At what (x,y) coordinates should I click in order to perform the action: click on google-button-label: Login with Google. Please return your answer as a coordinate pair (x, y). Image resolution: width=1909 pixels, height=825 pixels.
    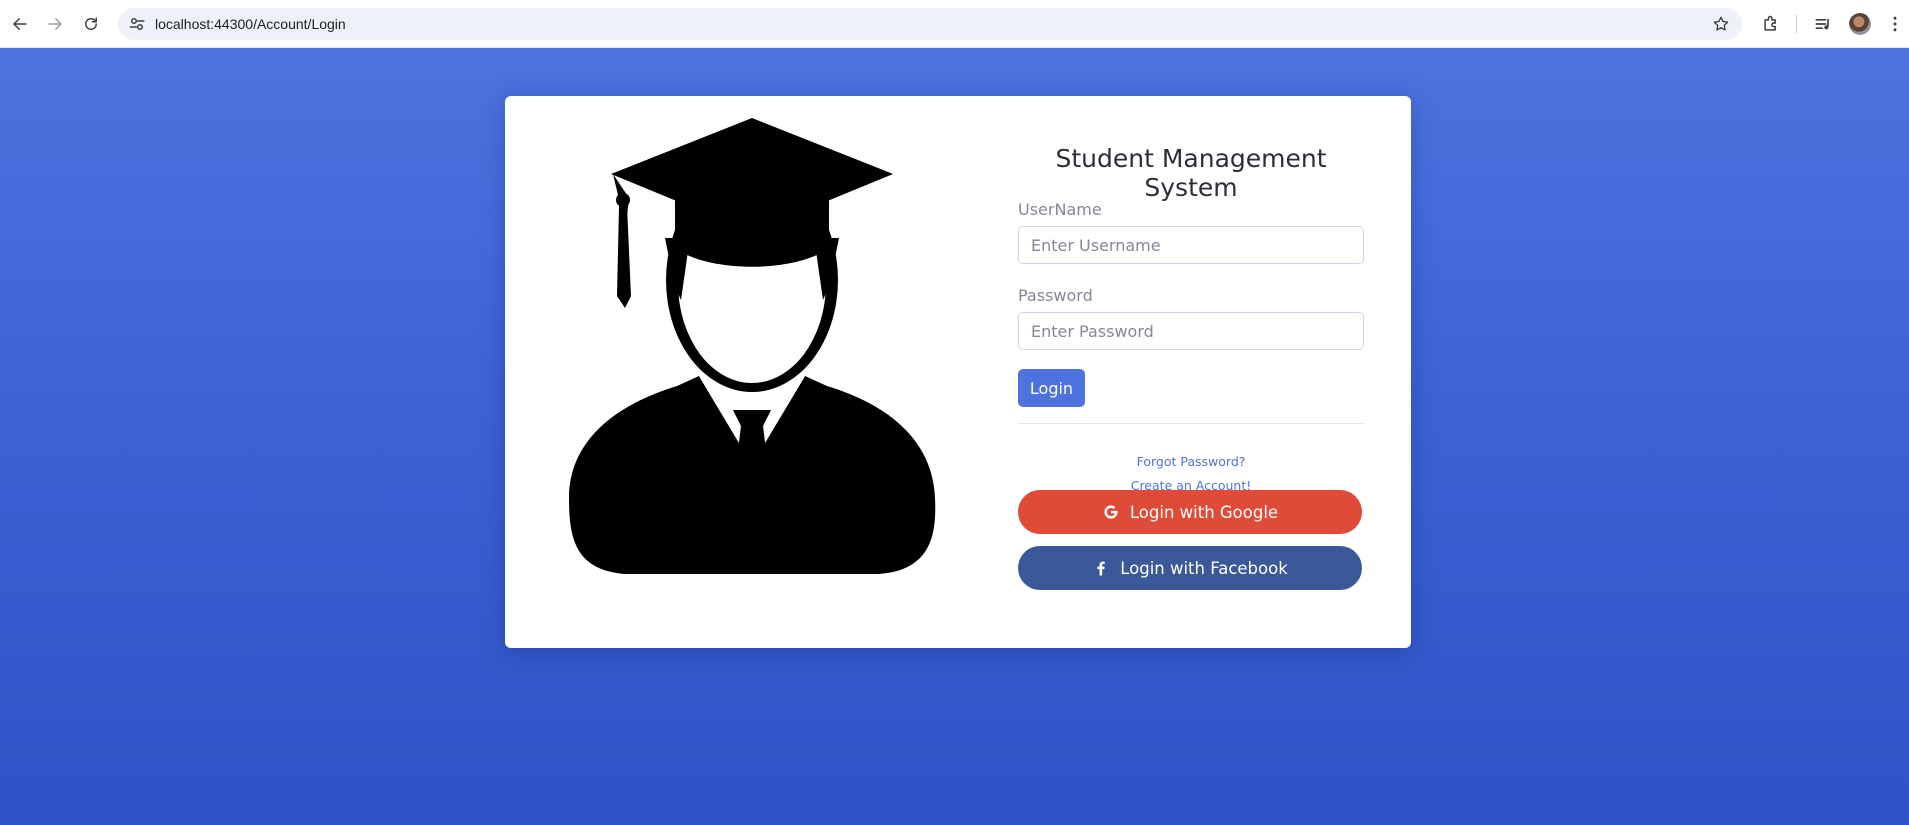
    Looking at the image, I should click on (1204, 512).